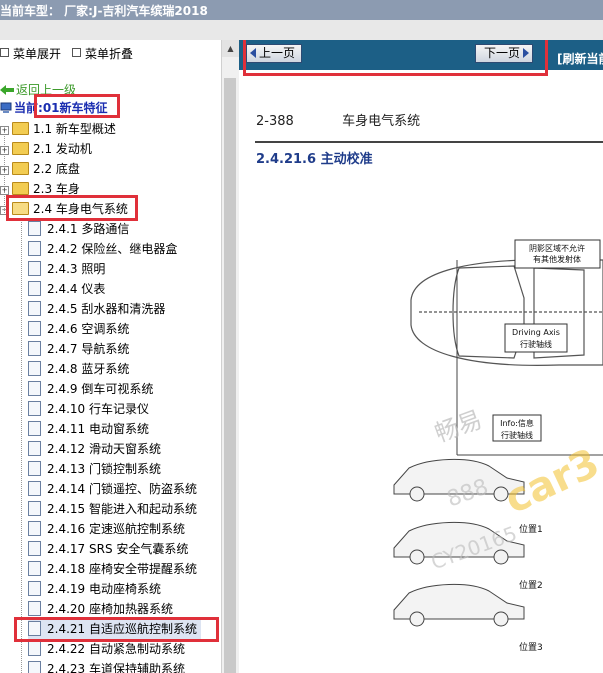  I want to click on tree-child-item: 2.4.19 电动座椅系统, so click(94, 589).